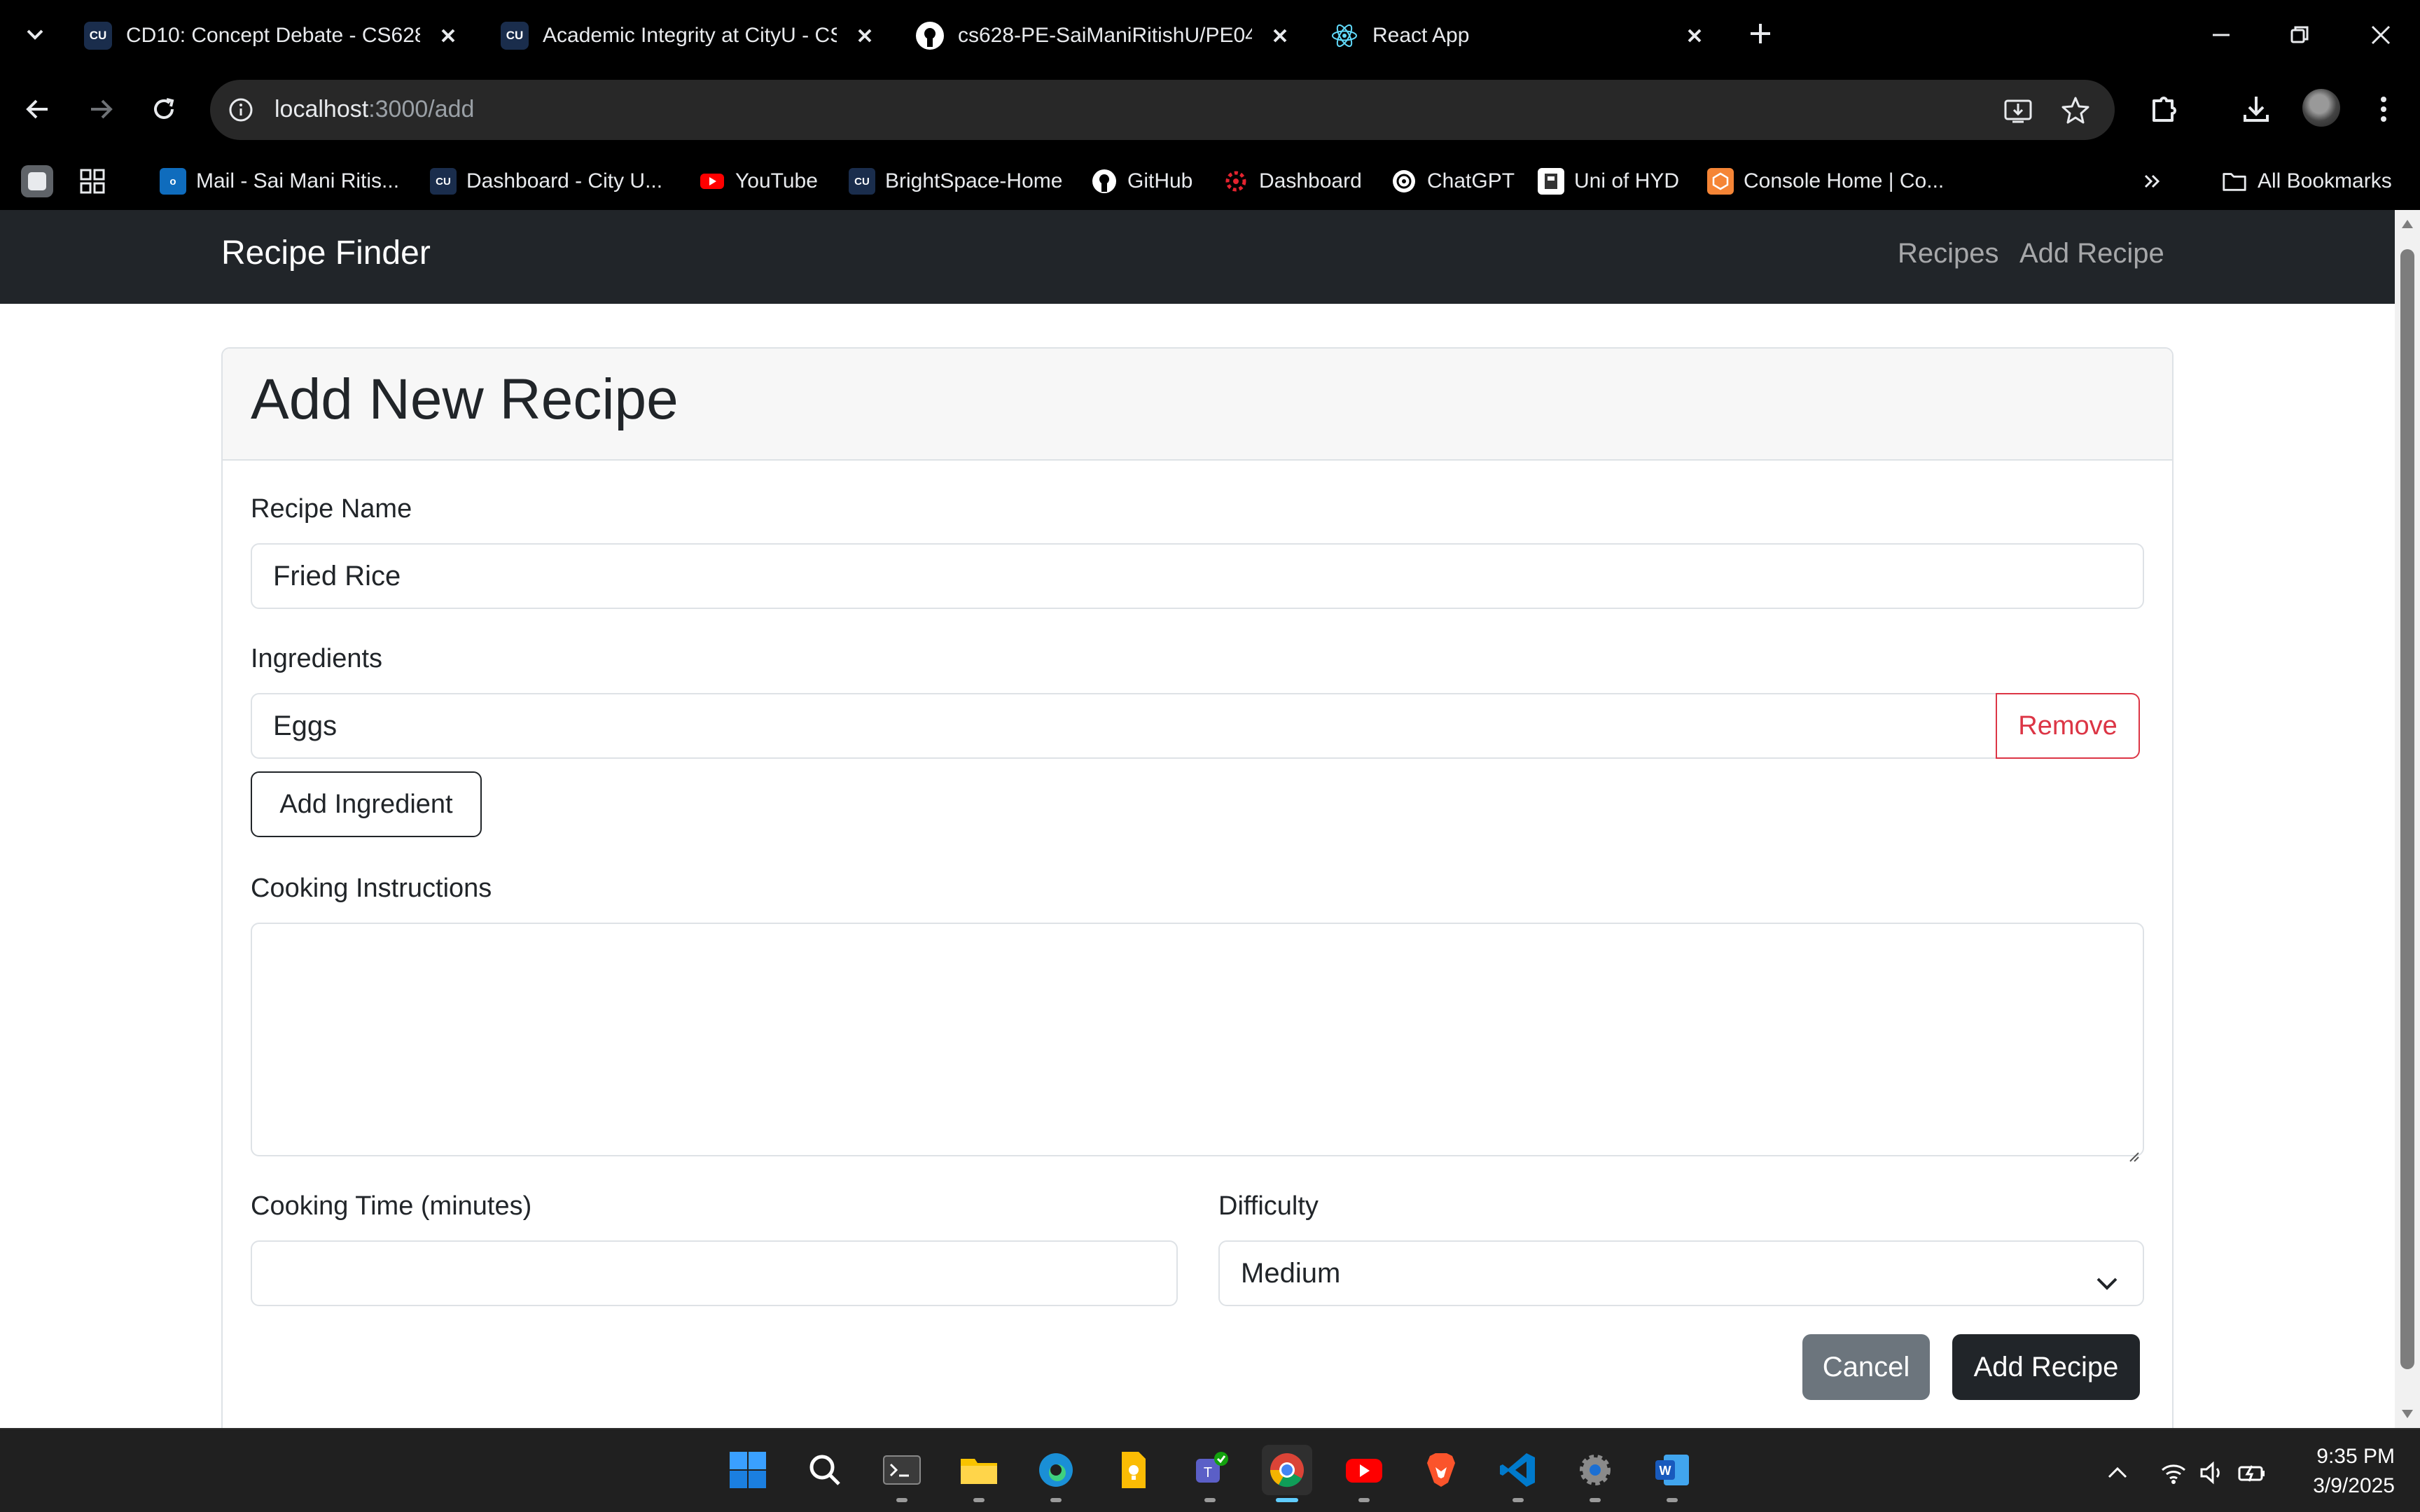 Image resolution: width=2420 pixels, height=1512 pixels. Describe the element at coordinates (2342, 1471) in the screenshot. I see `system-clock: 9:35 PM 3/9/2025` at that location.